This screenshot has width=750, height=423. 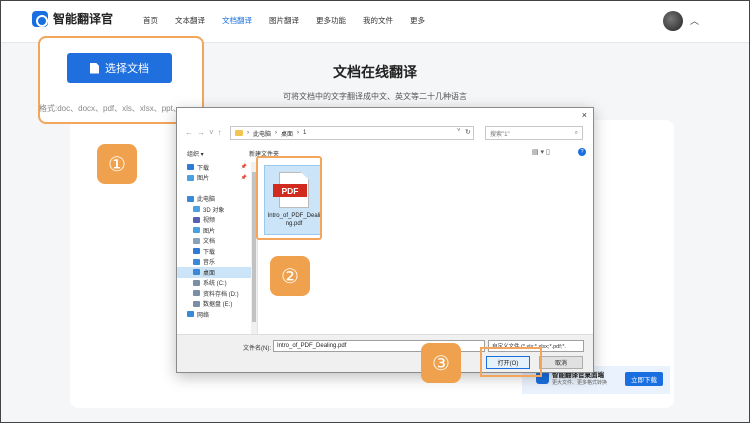 I want to click on sidebar-item-label: 网络, so click(x=203, y=315).